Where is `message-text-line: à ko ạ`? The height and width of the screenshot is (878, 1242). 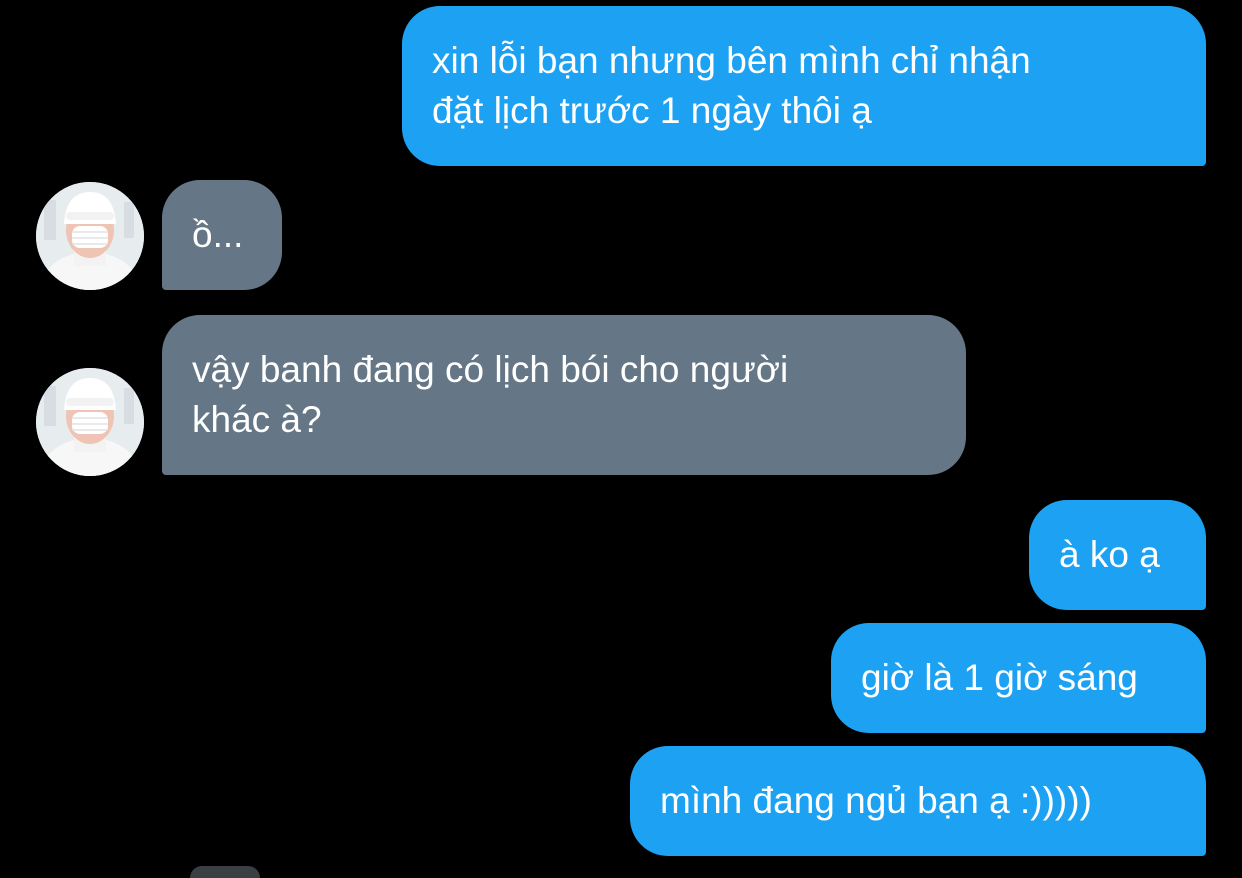
message-text-line: à ko ạ is located at coordinates (1109, 554).